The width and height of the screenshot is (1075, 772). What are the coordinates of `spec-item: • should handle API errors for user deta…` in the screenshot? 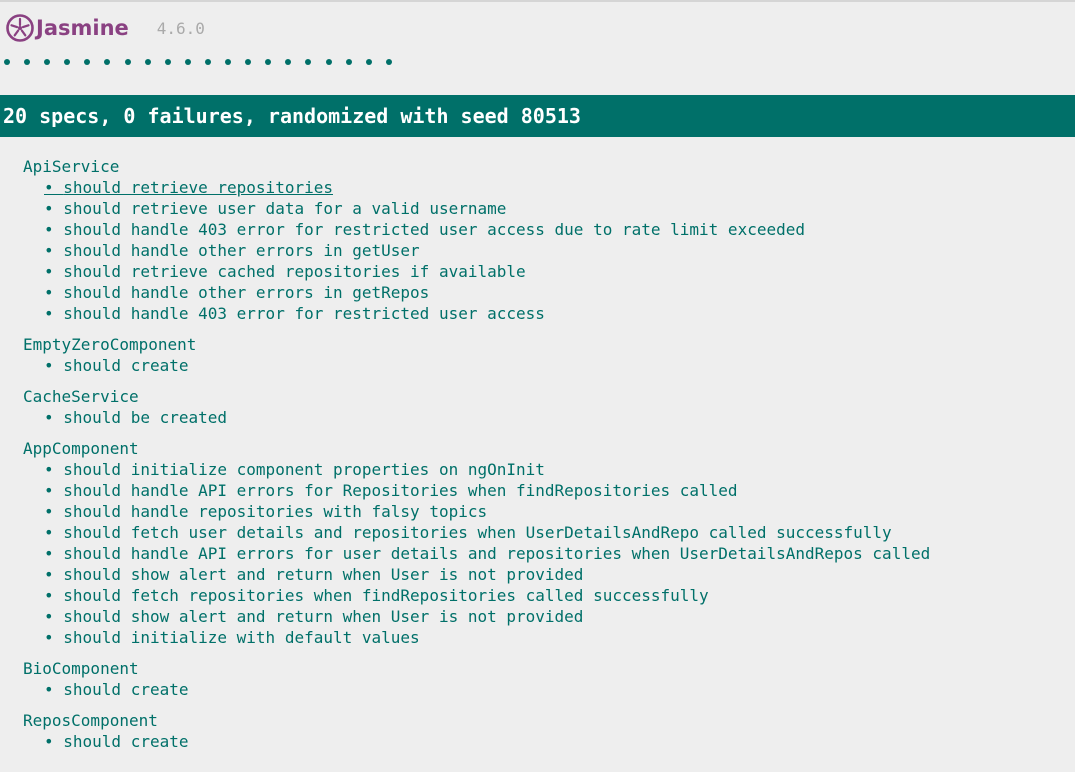 It's located at (476, 553).